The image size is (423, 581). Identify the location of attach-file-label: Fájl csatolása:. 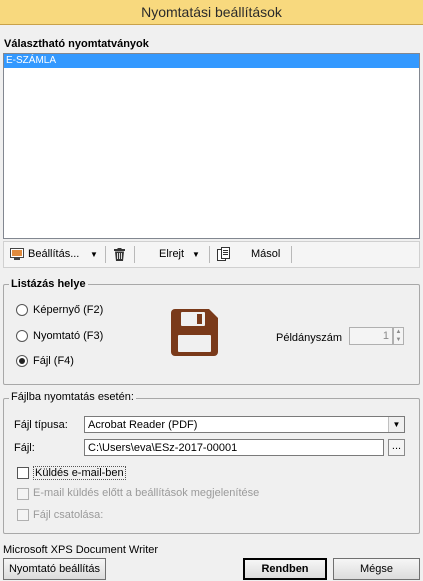
(68, 515).